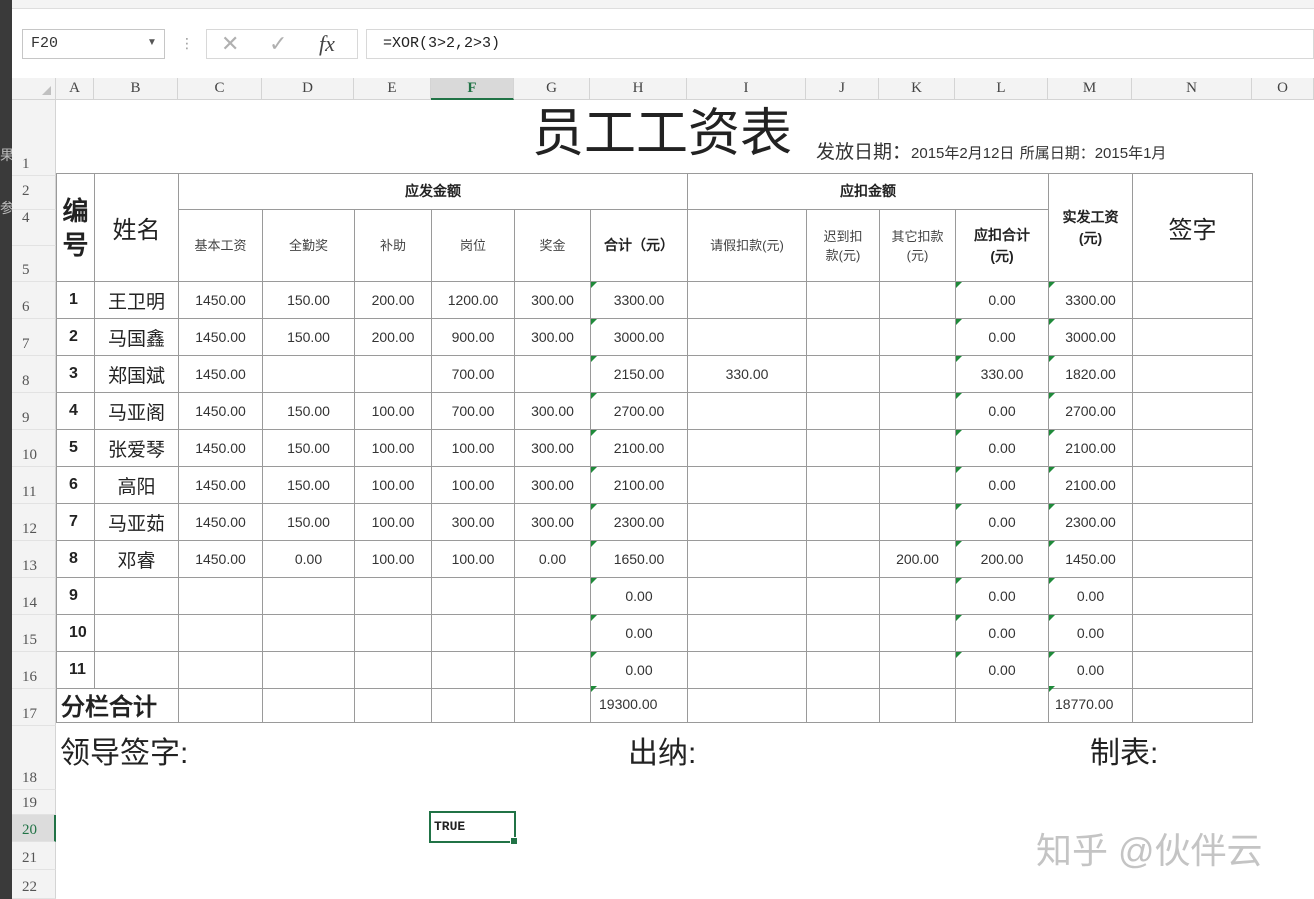 The image size is (1314, 899). I want to click on row-header-17: 17, so click(34, 707).